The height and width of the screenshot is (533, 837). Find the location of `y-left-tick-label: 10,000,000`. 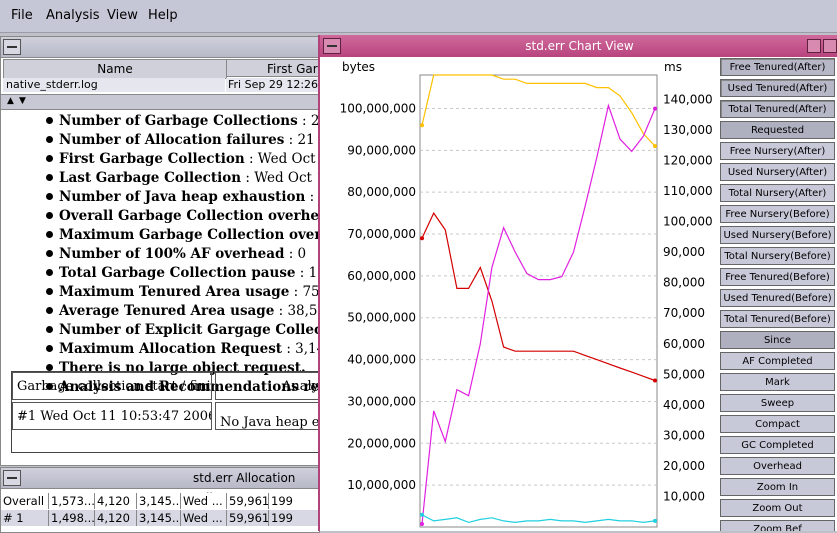

y-left-tick-label: 10,000,000 is located at coordinates (381, 485).